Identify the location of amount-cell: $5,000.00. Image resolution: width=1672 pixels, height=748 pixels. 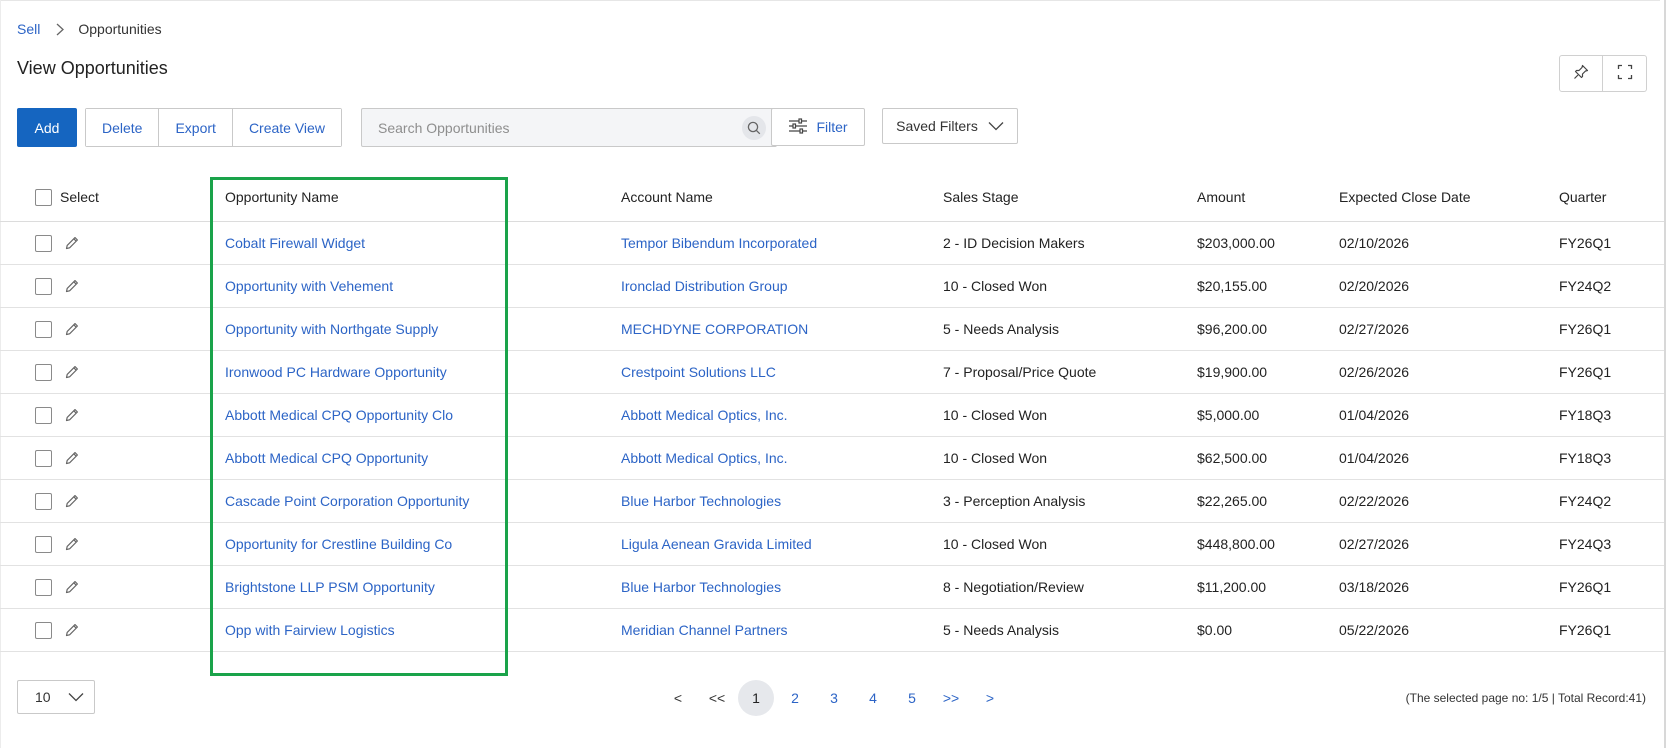
(1228, 415).